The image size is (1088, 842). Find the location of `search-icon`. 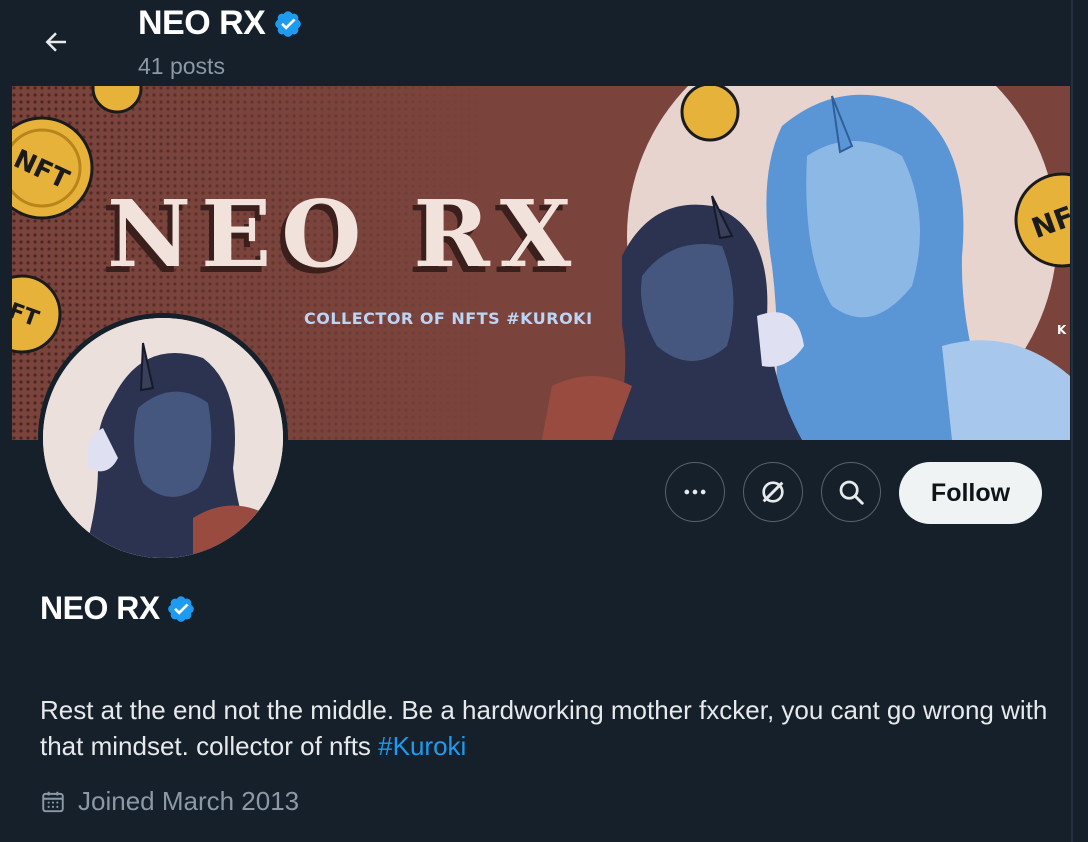

search-icon is located at coordinates (851, 492).